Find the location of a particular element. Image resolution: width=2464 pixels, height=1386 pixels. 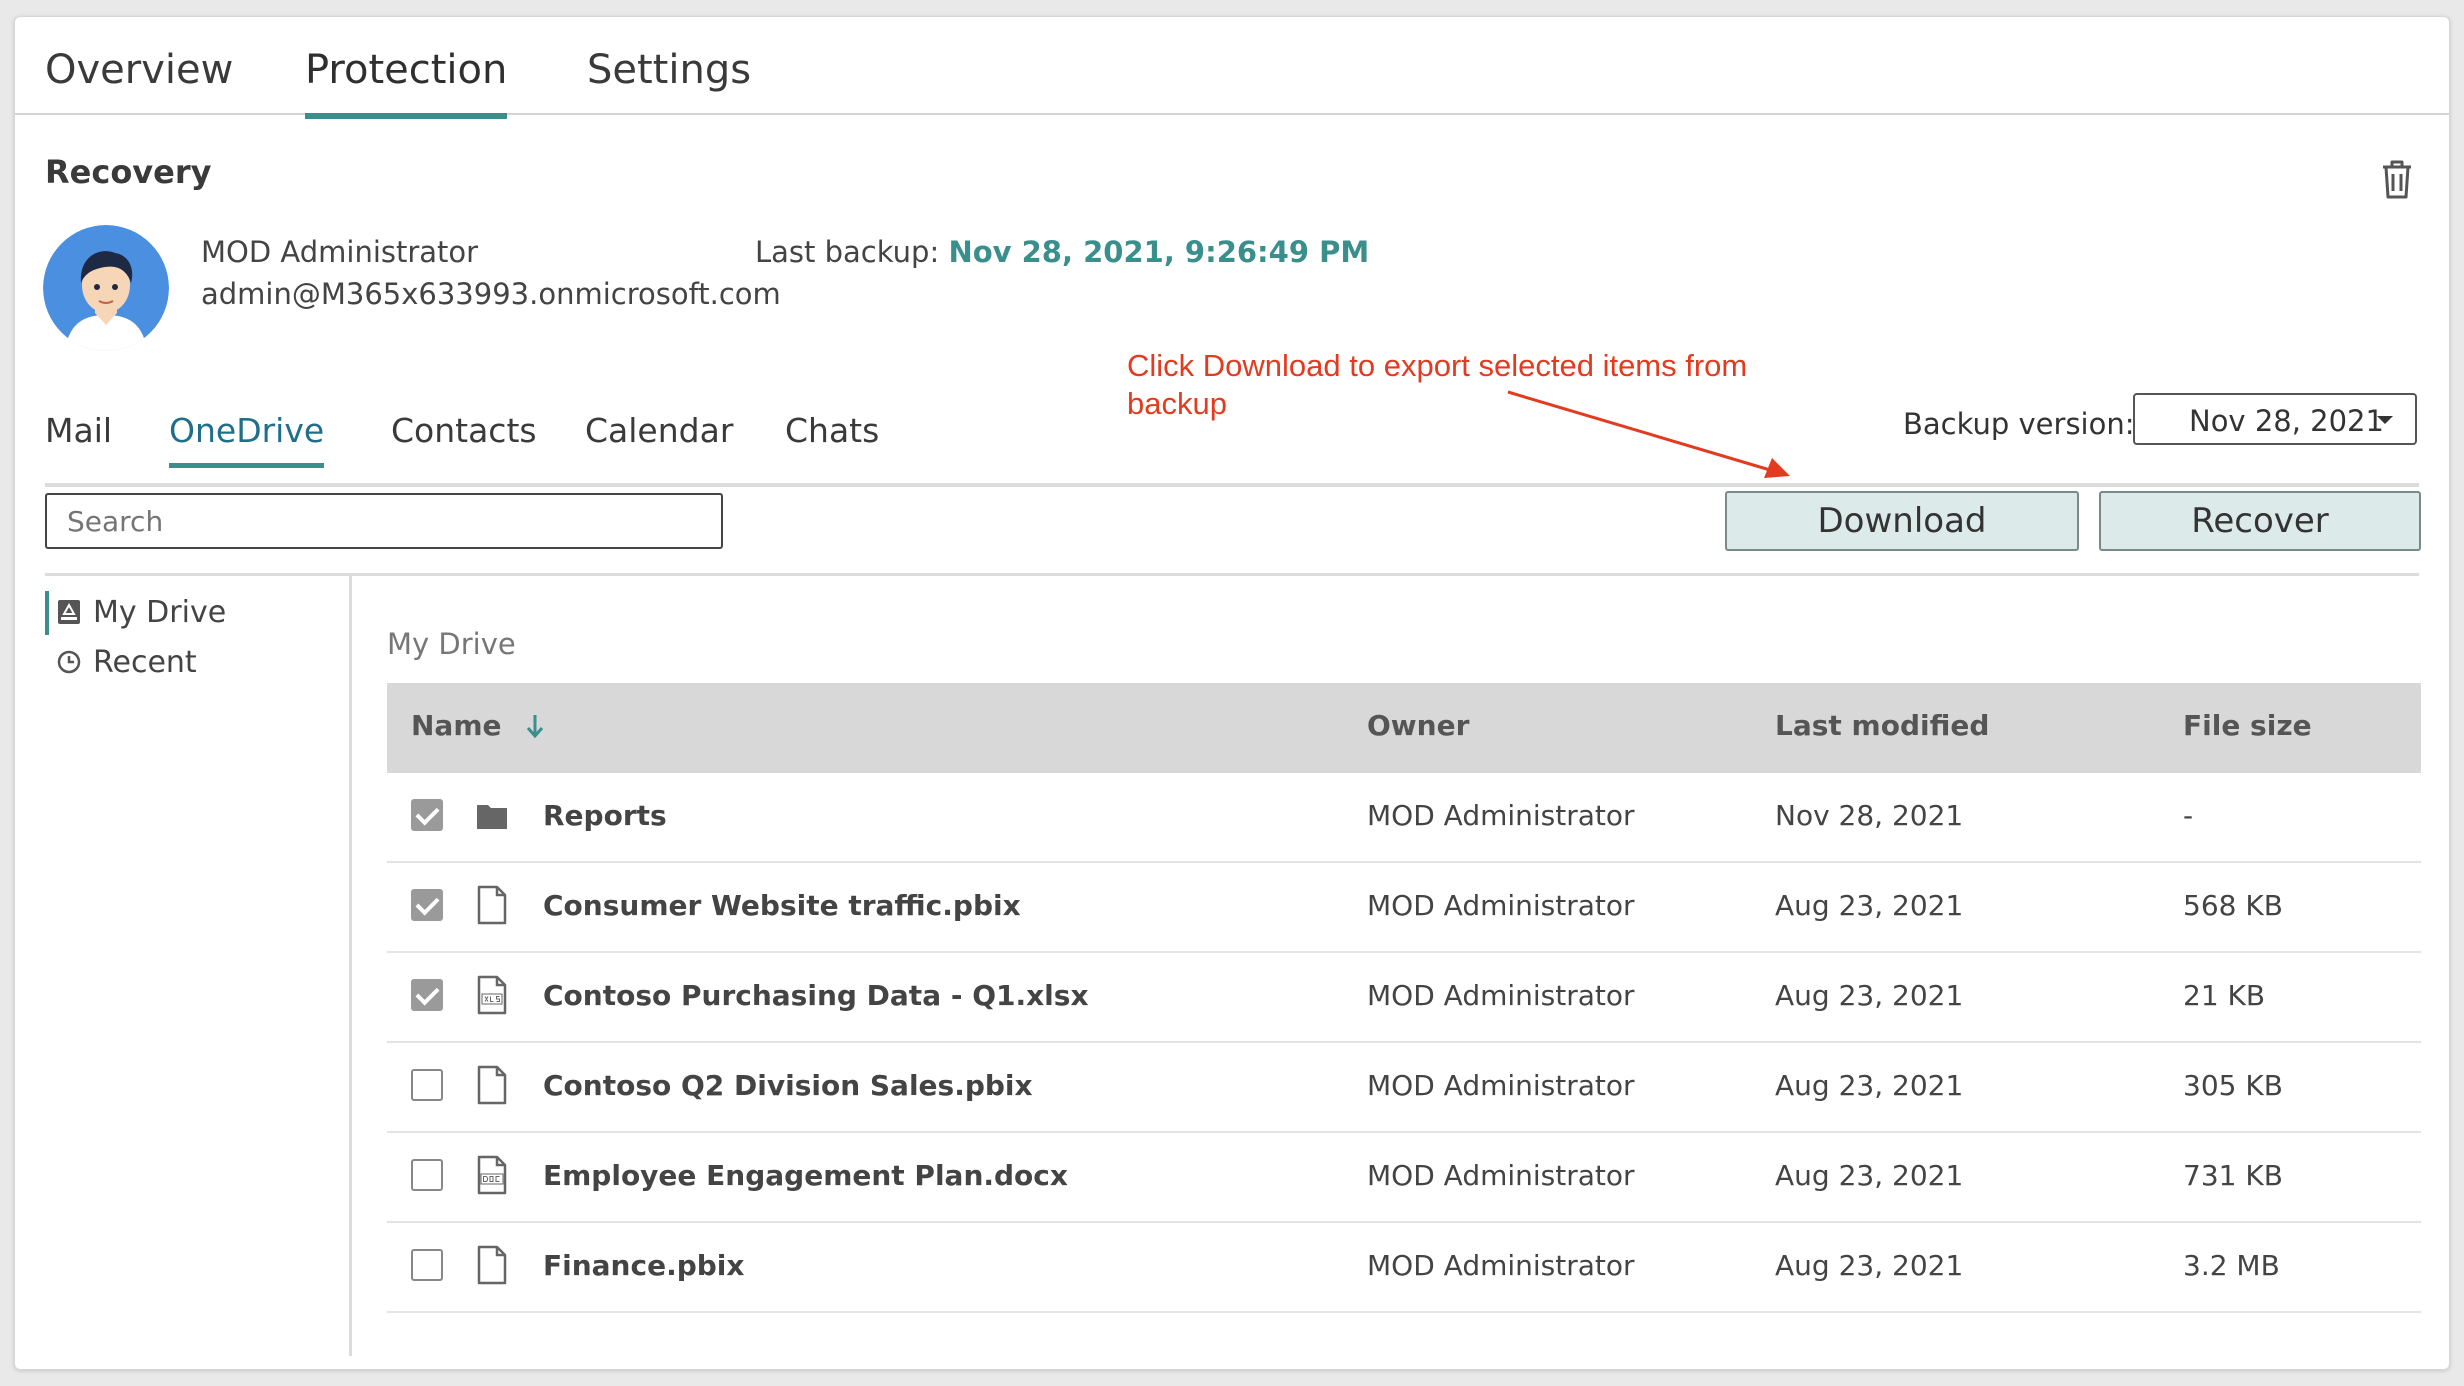

file-modified: Nov 28, 2021 is located at coordinates (1869, 815).